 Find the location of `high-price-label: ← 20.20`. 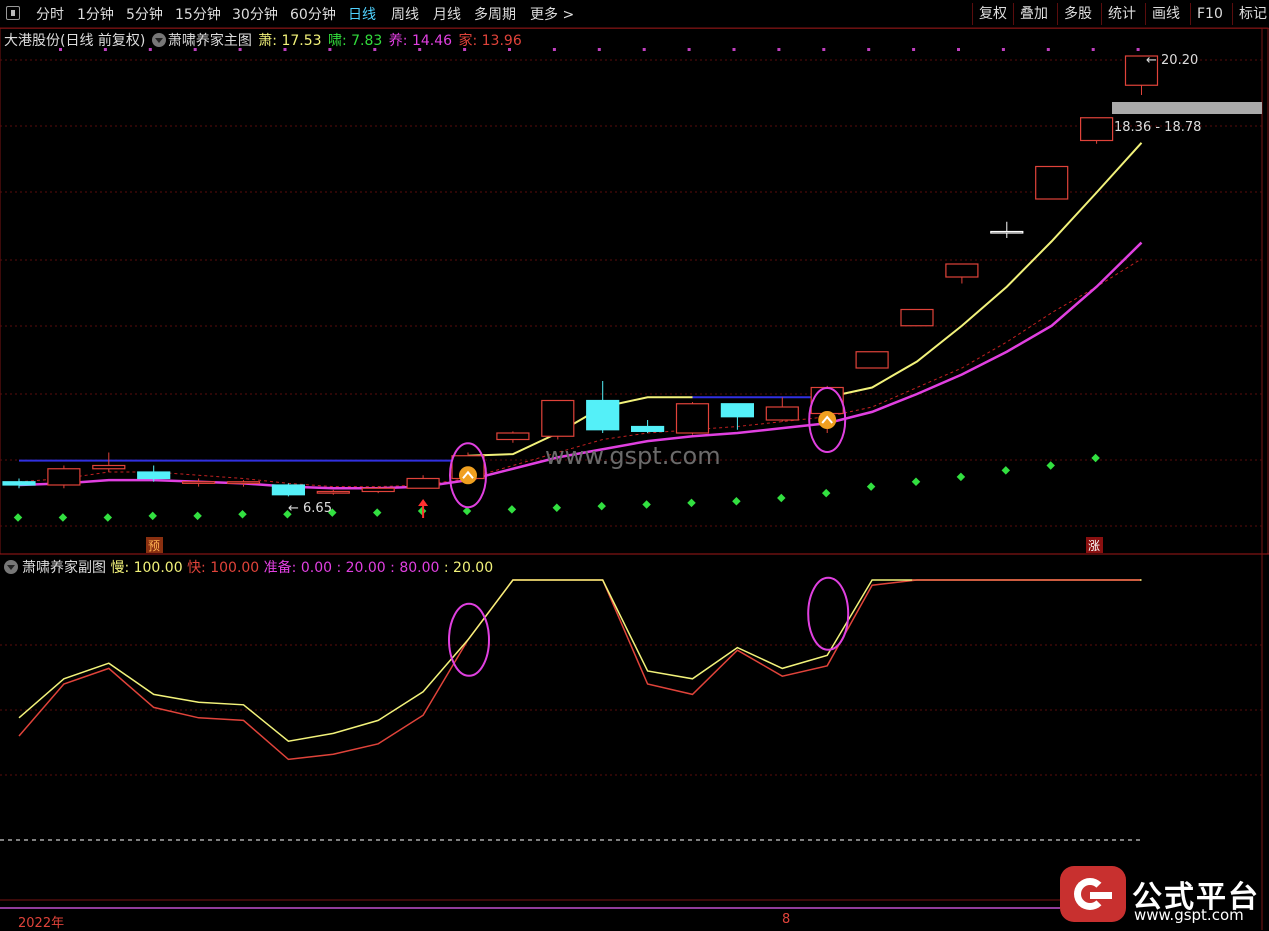

high-price-label: ← 20.20 is located at coordinates (1172, 60).